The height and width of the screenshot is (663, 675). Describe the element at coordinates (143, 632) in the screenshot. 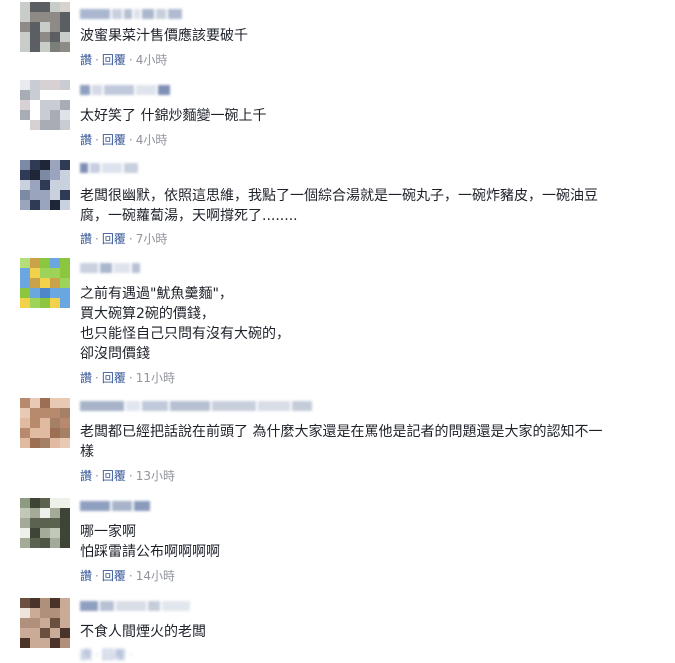

I see `comment-text: 不食人間煙火的老闆` at that location.